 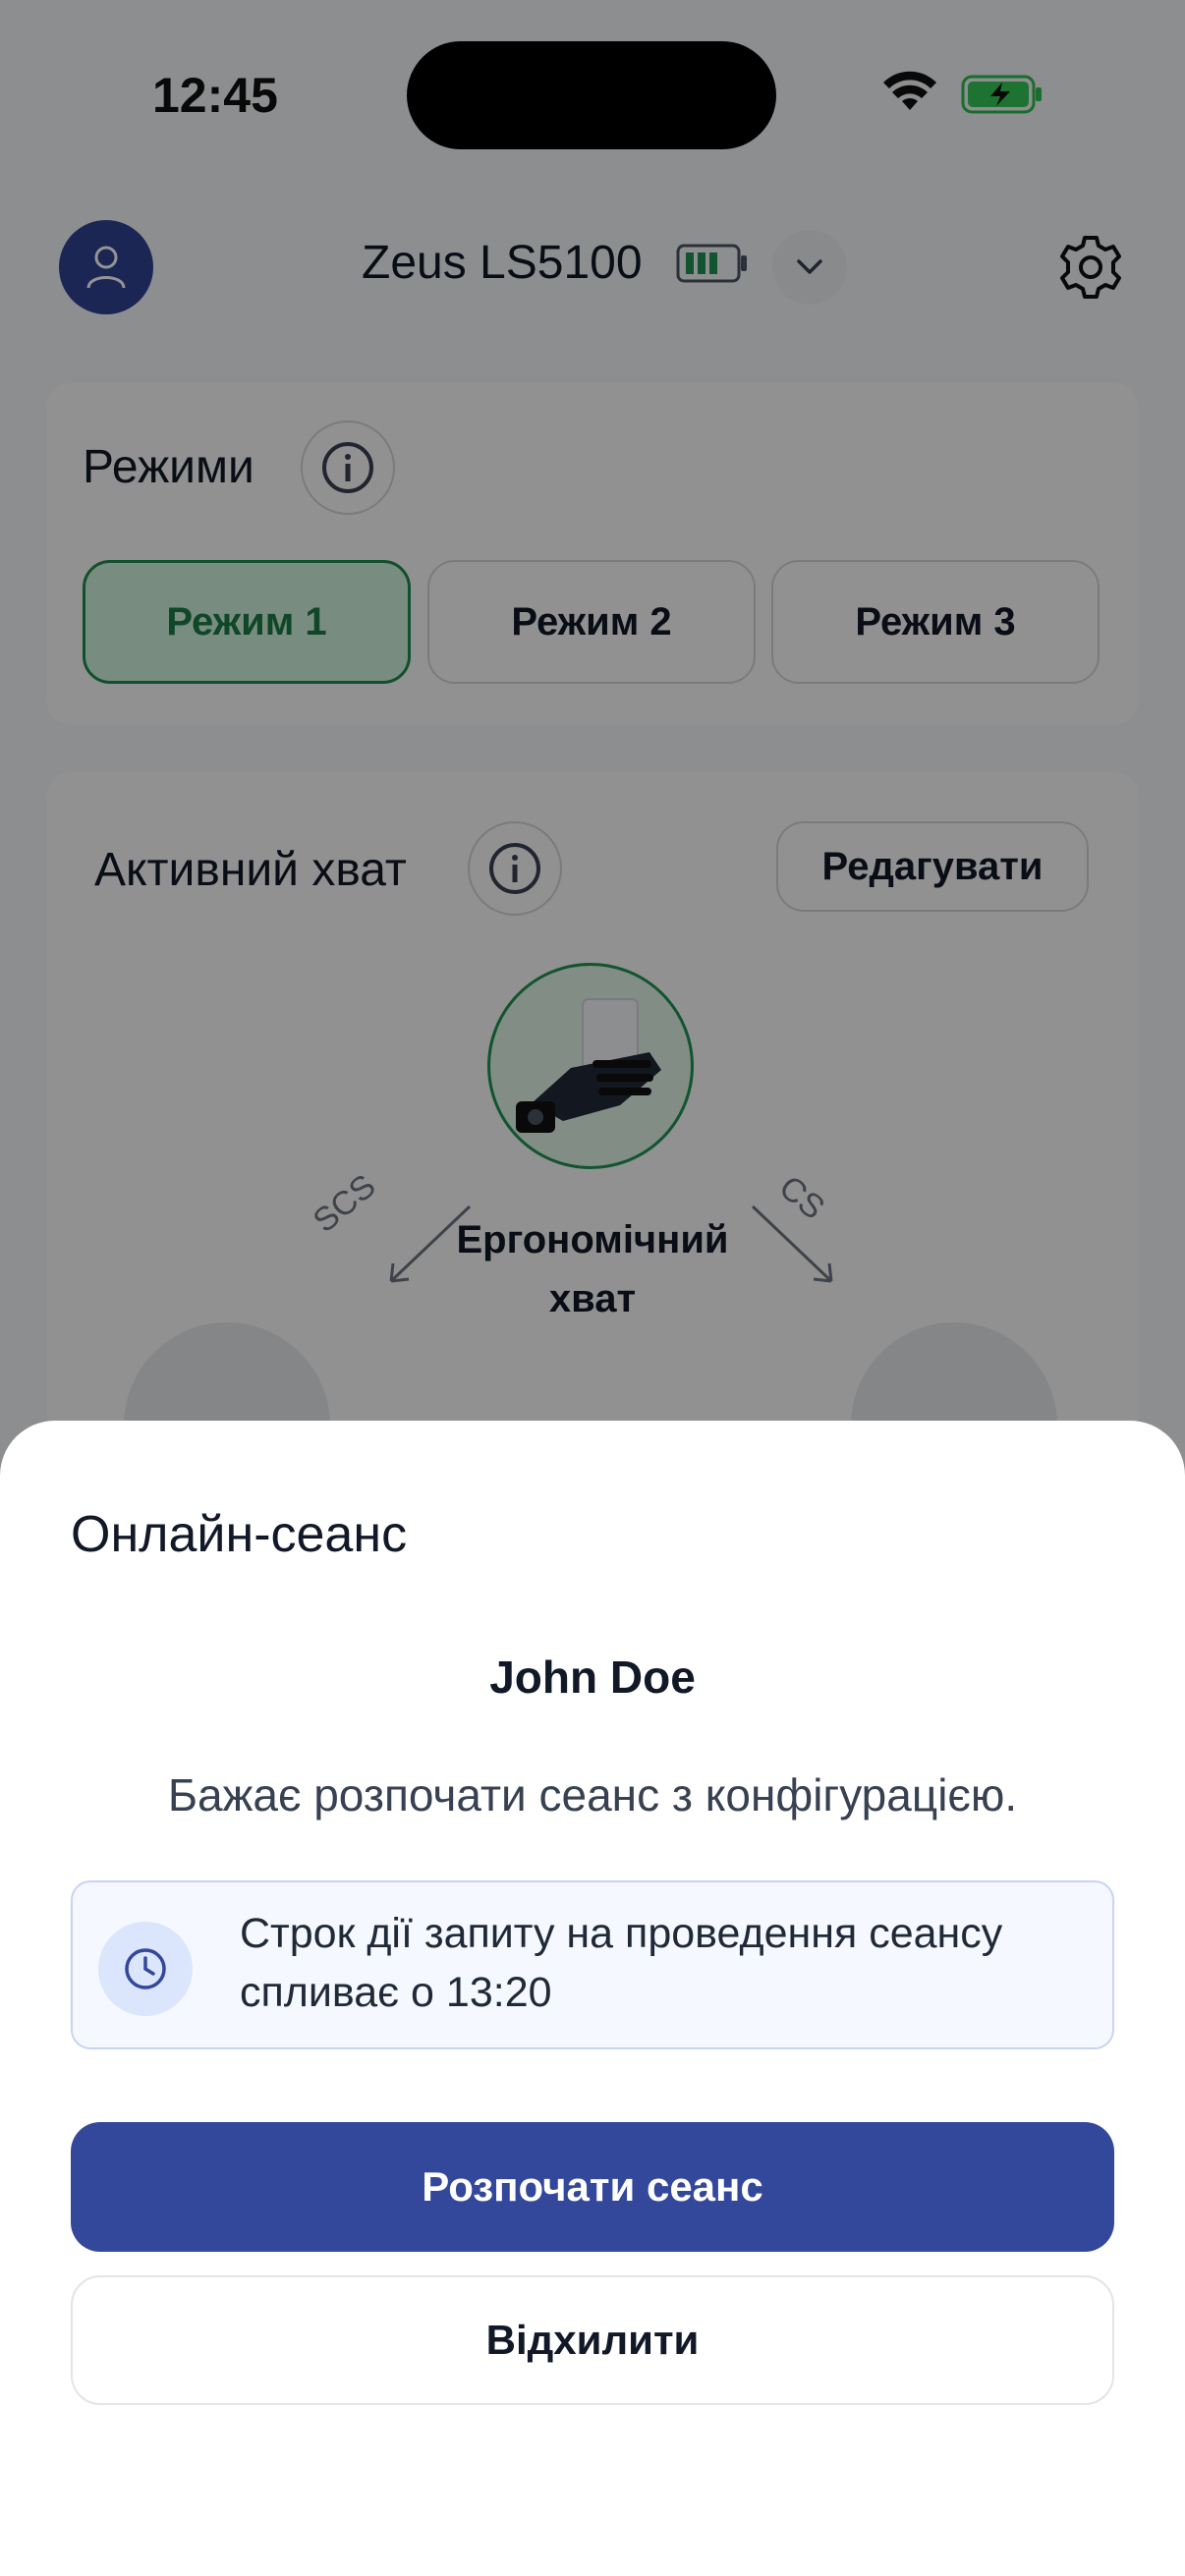 I want to click on decline-button: Відхилити, so click(x=592, y=2340).